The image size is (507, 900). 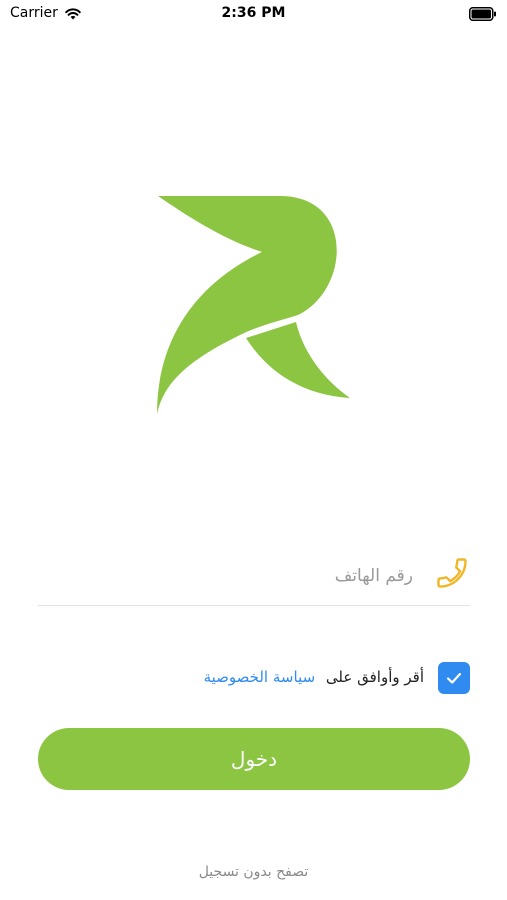 I want to click on phone-input, so click(x=233, y=576).